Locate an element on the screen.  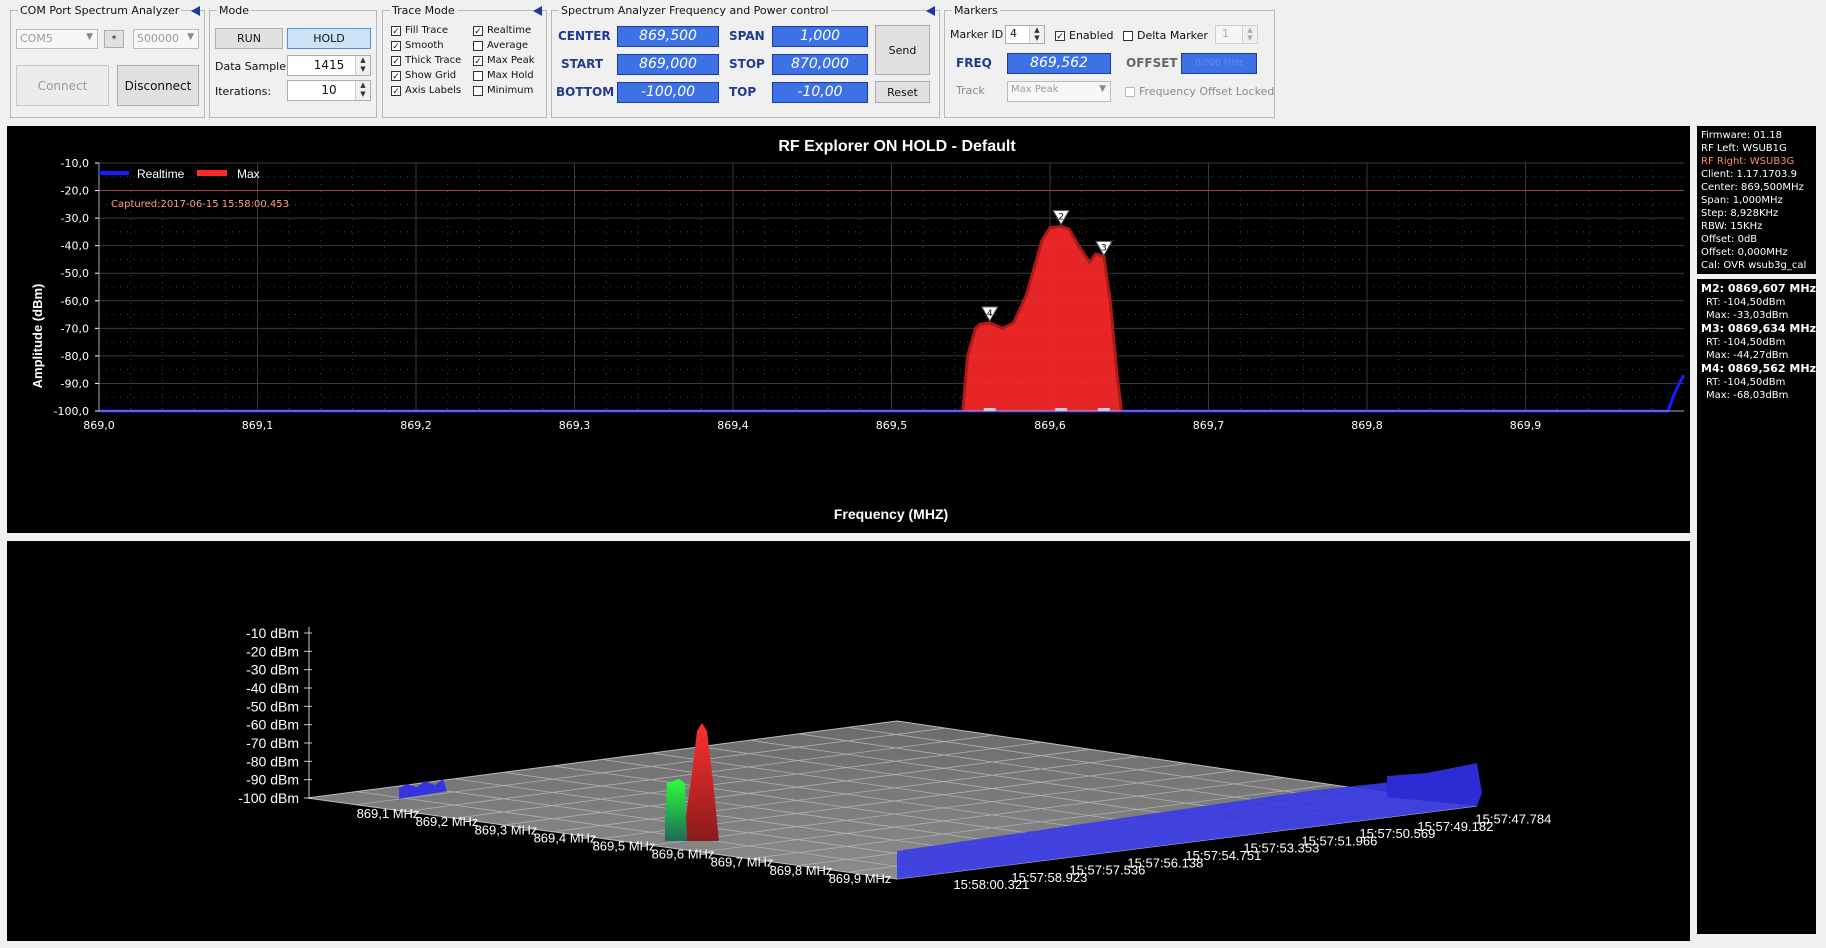
send-button: Send is located at coordinates (902, 50).